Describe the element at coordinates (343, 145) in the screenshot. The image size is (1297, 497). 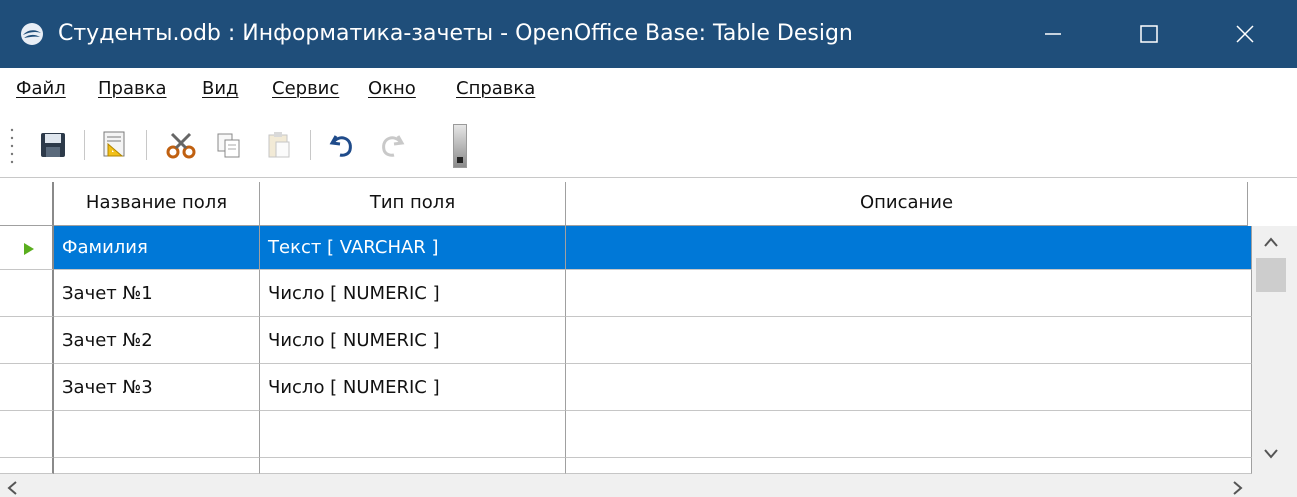
I see `undo-icon` at that location.